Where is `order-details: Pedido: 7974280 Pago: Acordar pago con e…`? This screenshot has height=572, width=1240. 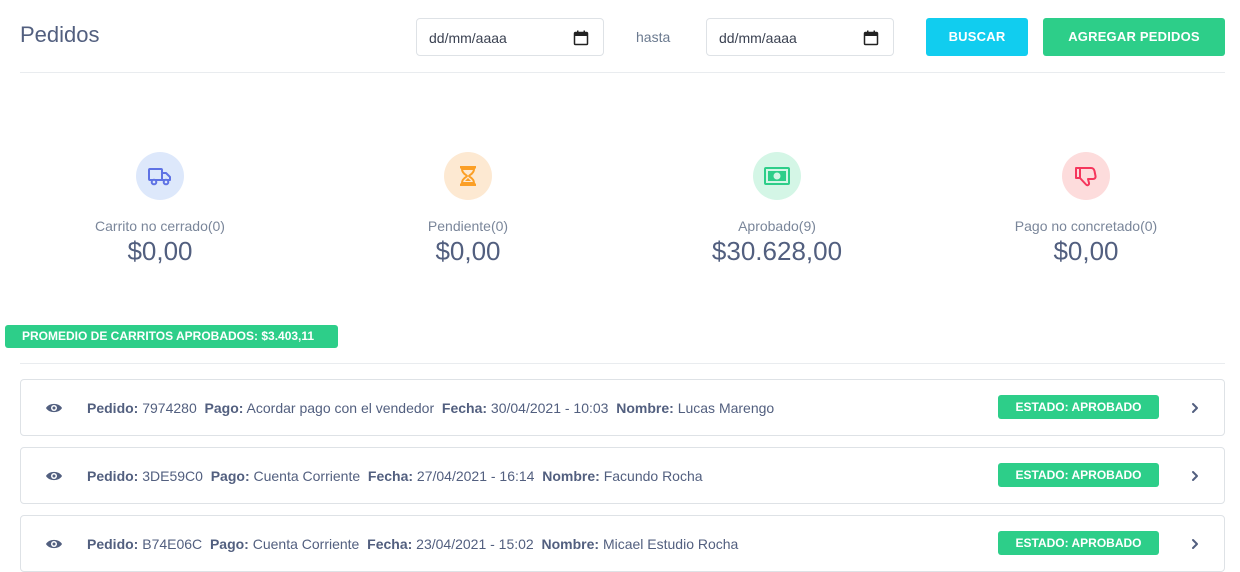
order-details: Pedido: 7974280 Pago: Acordar pago con e… is located at coordinates (430, 408).